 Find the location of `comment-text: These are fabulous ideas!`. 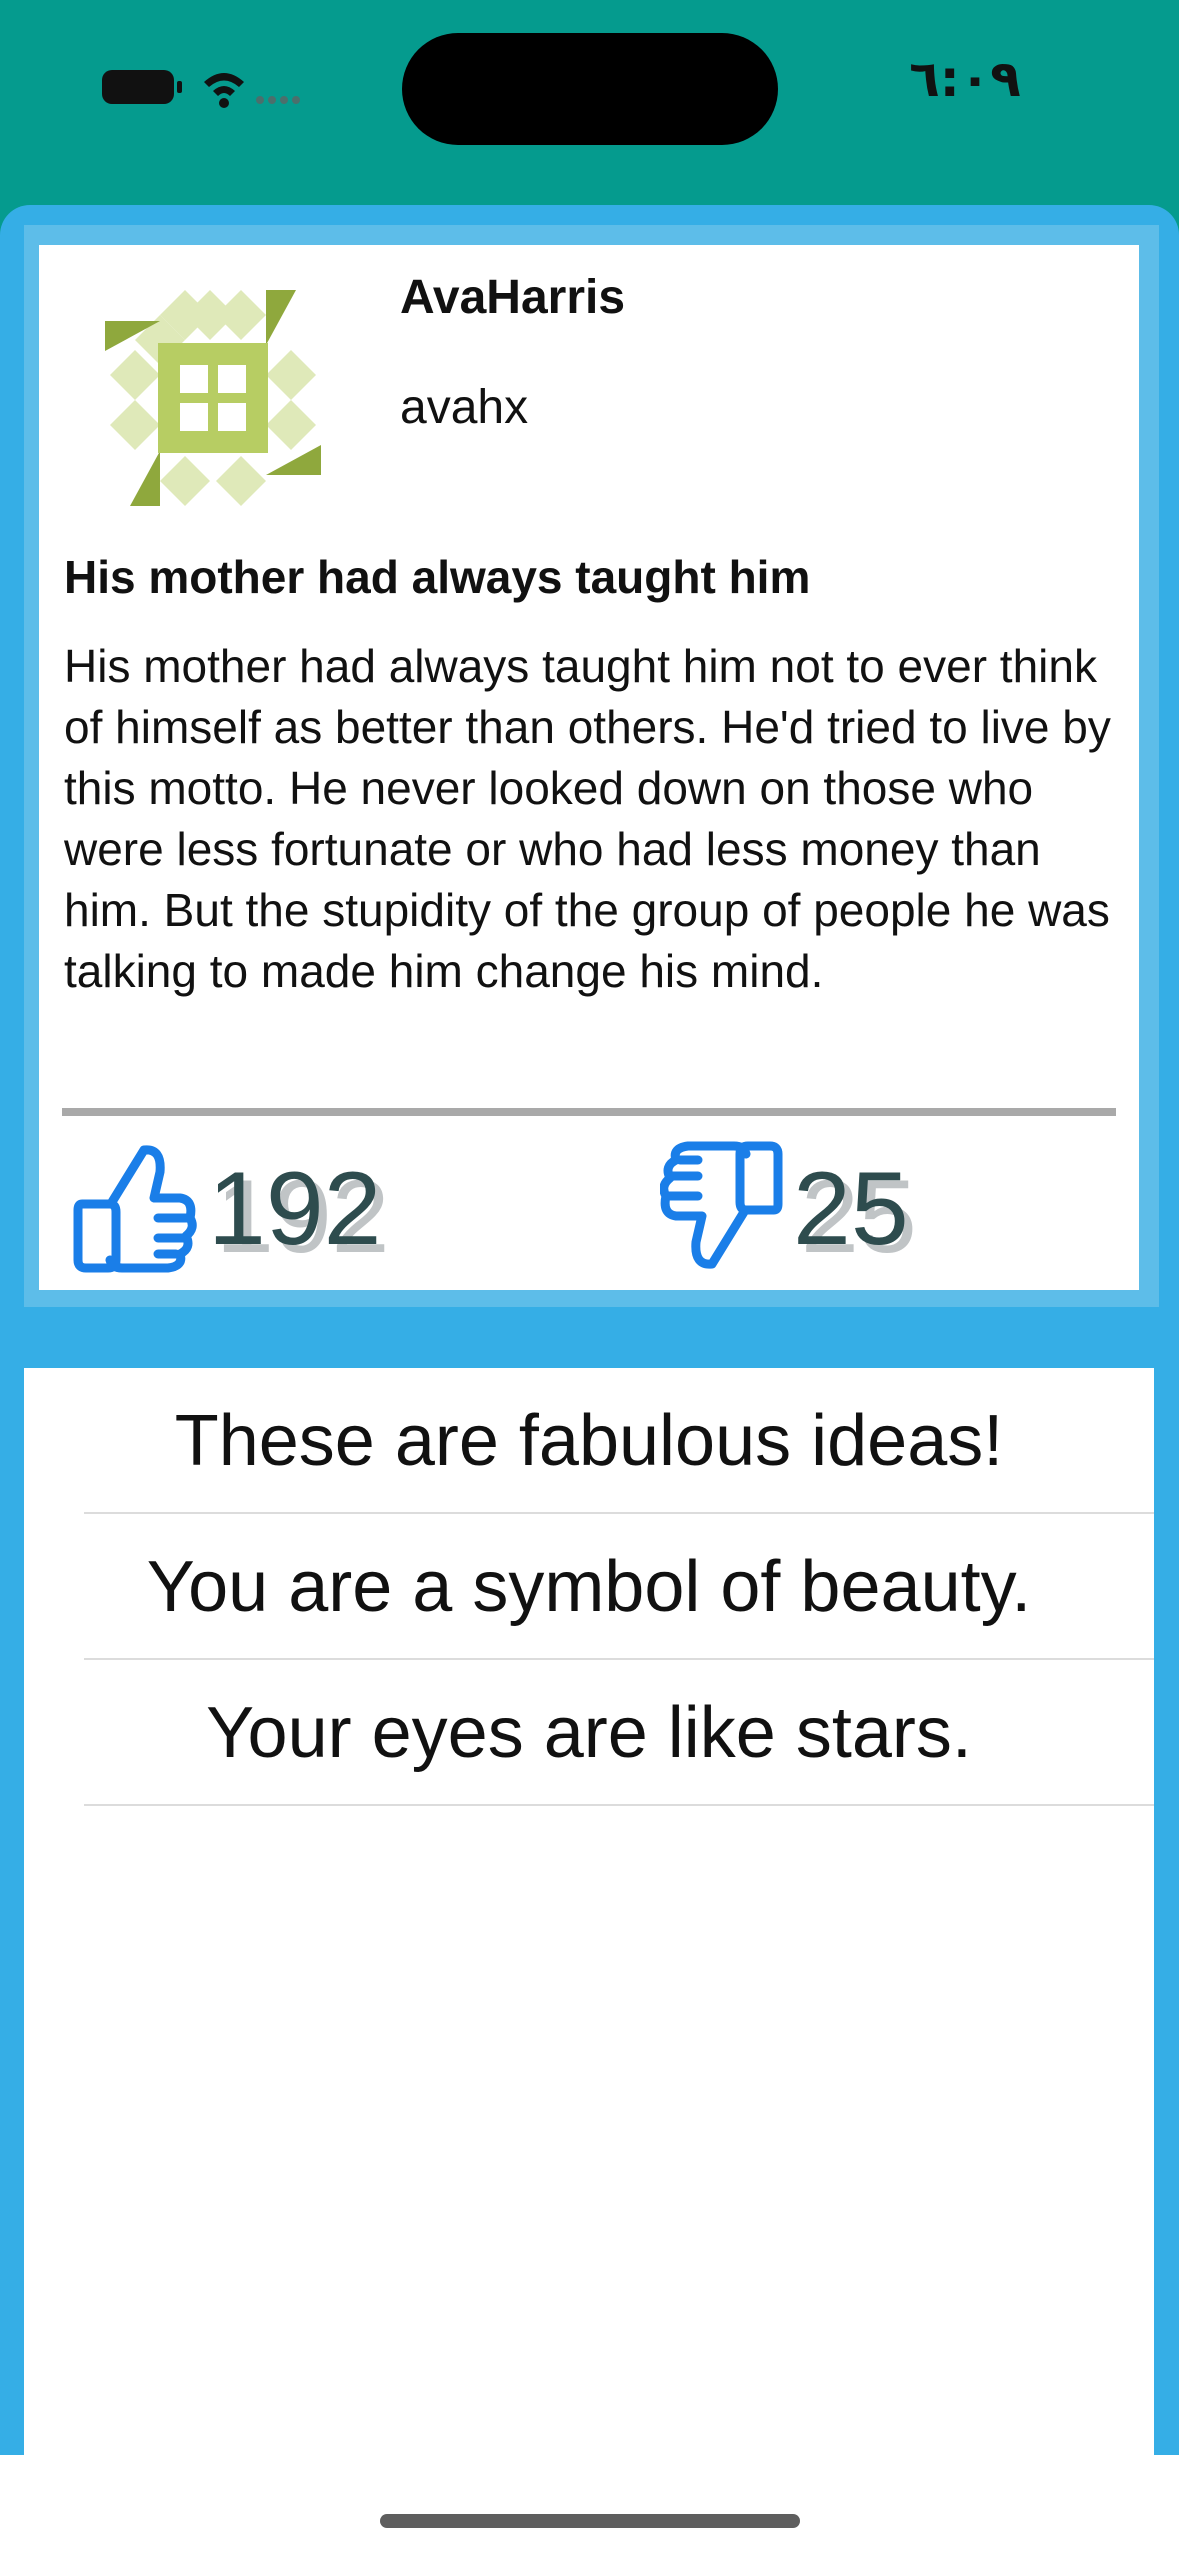

comment-text: These are fabulous ideas! is located at coordinates (589, 1441).